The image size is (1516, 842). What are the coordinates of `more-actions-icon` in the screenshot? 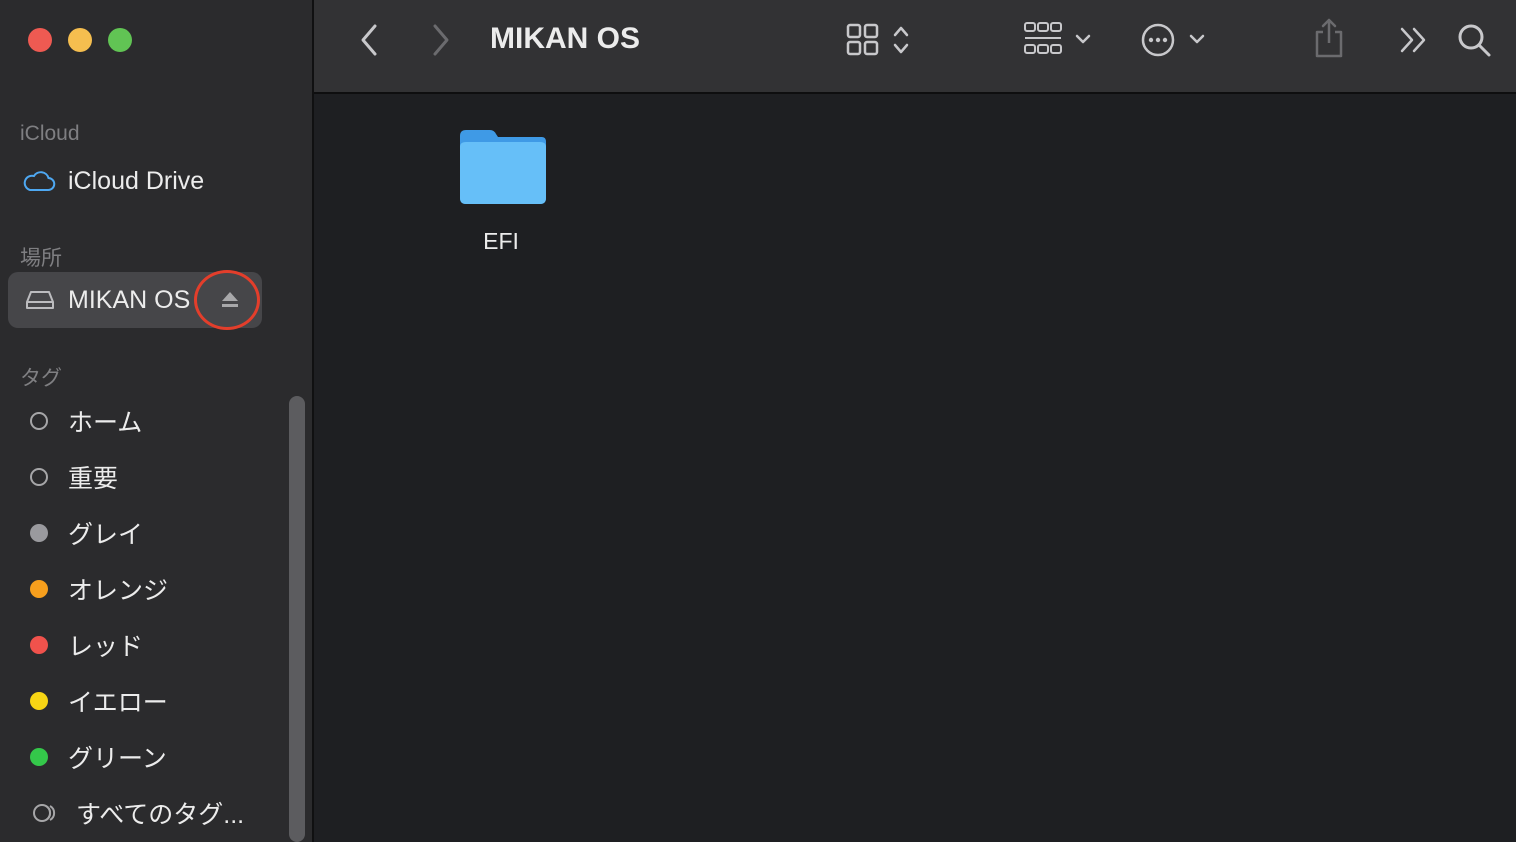 It's located at (1175, 40).